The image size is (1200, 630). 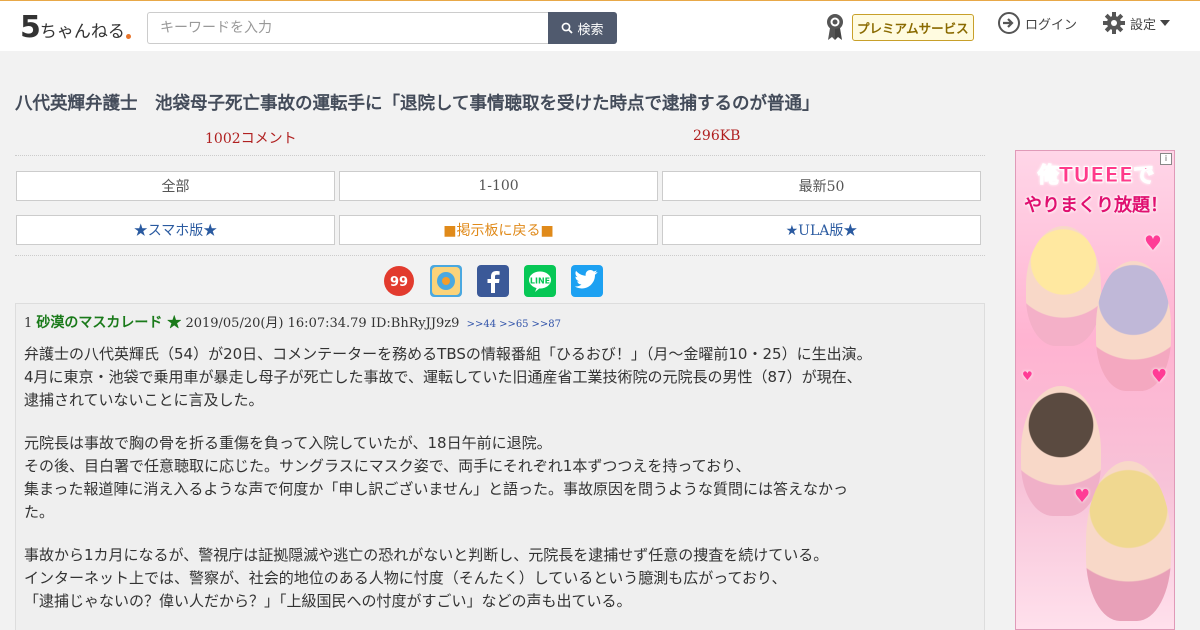 I want to click on caret-down-icon, so click(x=1165, y=23).